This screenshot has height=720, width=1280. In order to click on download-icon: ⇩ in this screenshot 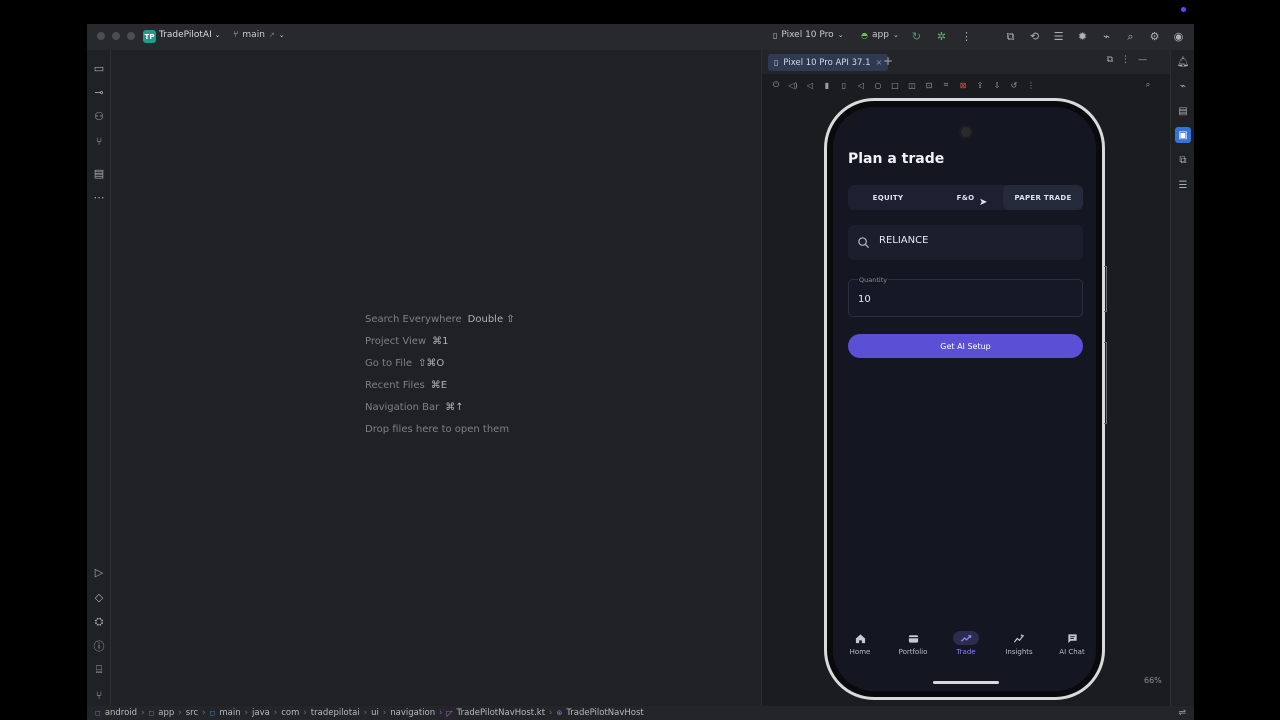, I will do `click(997, 85)`.